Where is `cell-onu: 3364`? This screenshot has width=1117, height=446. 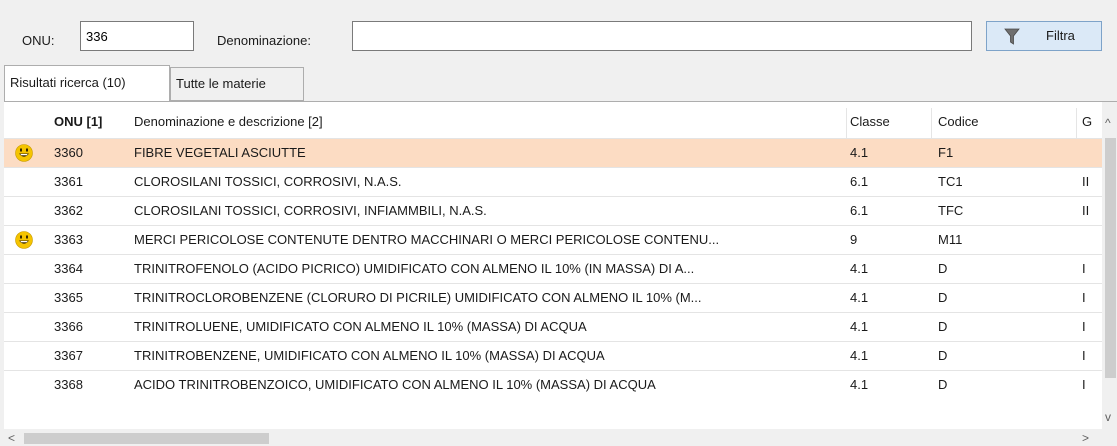 cell-onu: 3364 is located at coordinates (68, 268).